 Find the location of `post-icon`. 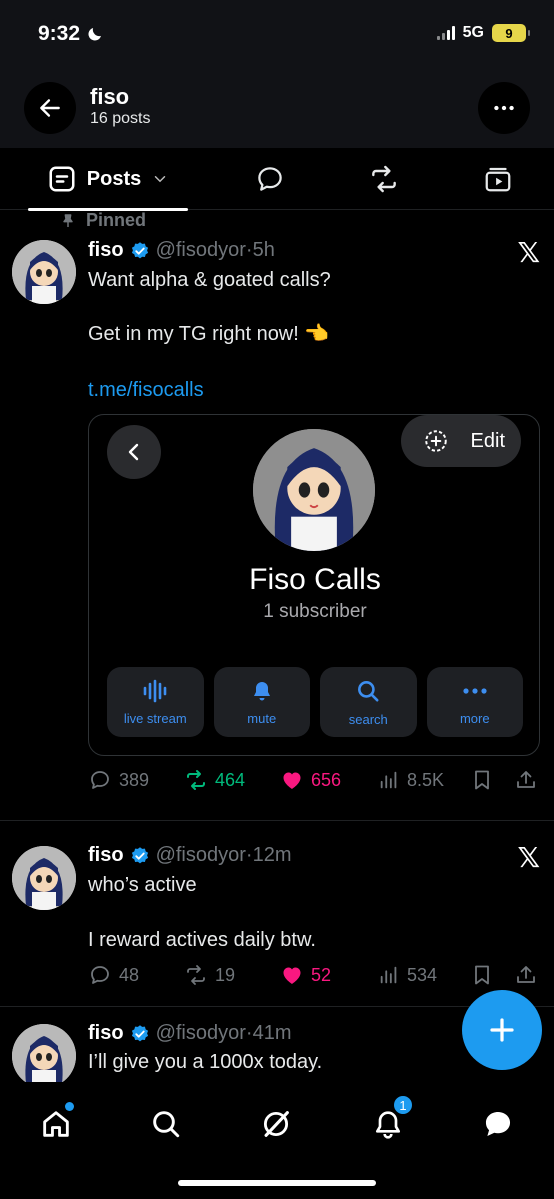

post-icon is located at coordinates (62, 179).